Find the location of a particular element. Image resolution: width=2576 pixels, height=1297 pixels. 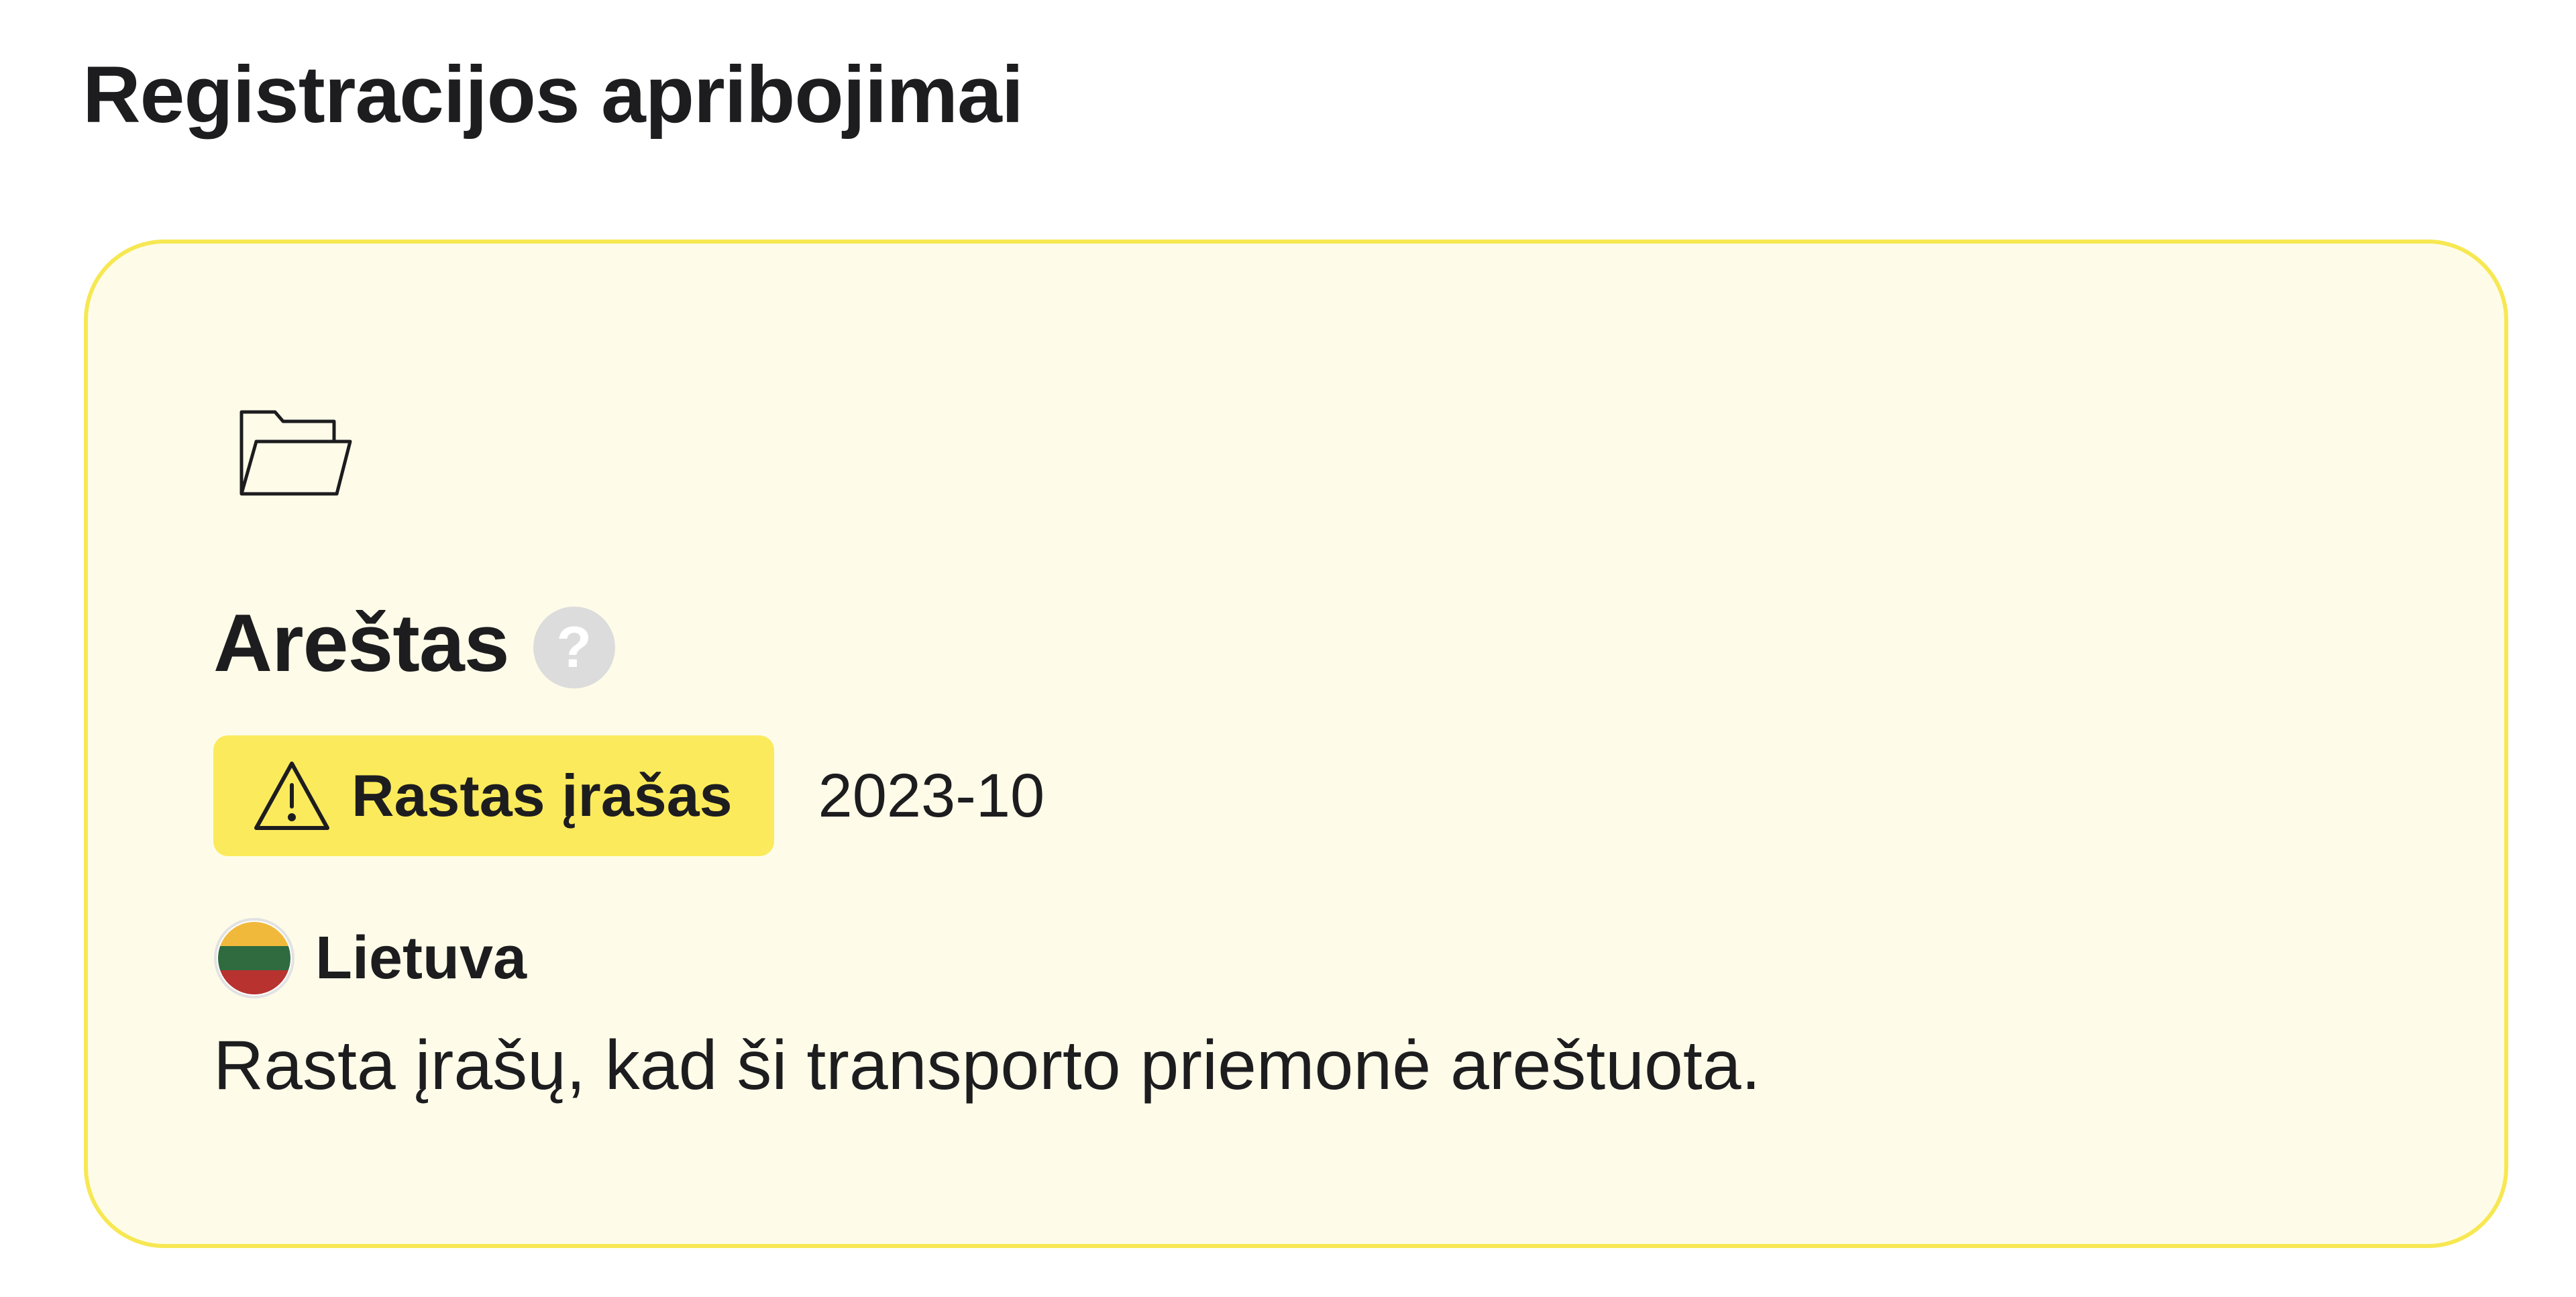

country-name: Lietuva is located at coordinates (421, 958).